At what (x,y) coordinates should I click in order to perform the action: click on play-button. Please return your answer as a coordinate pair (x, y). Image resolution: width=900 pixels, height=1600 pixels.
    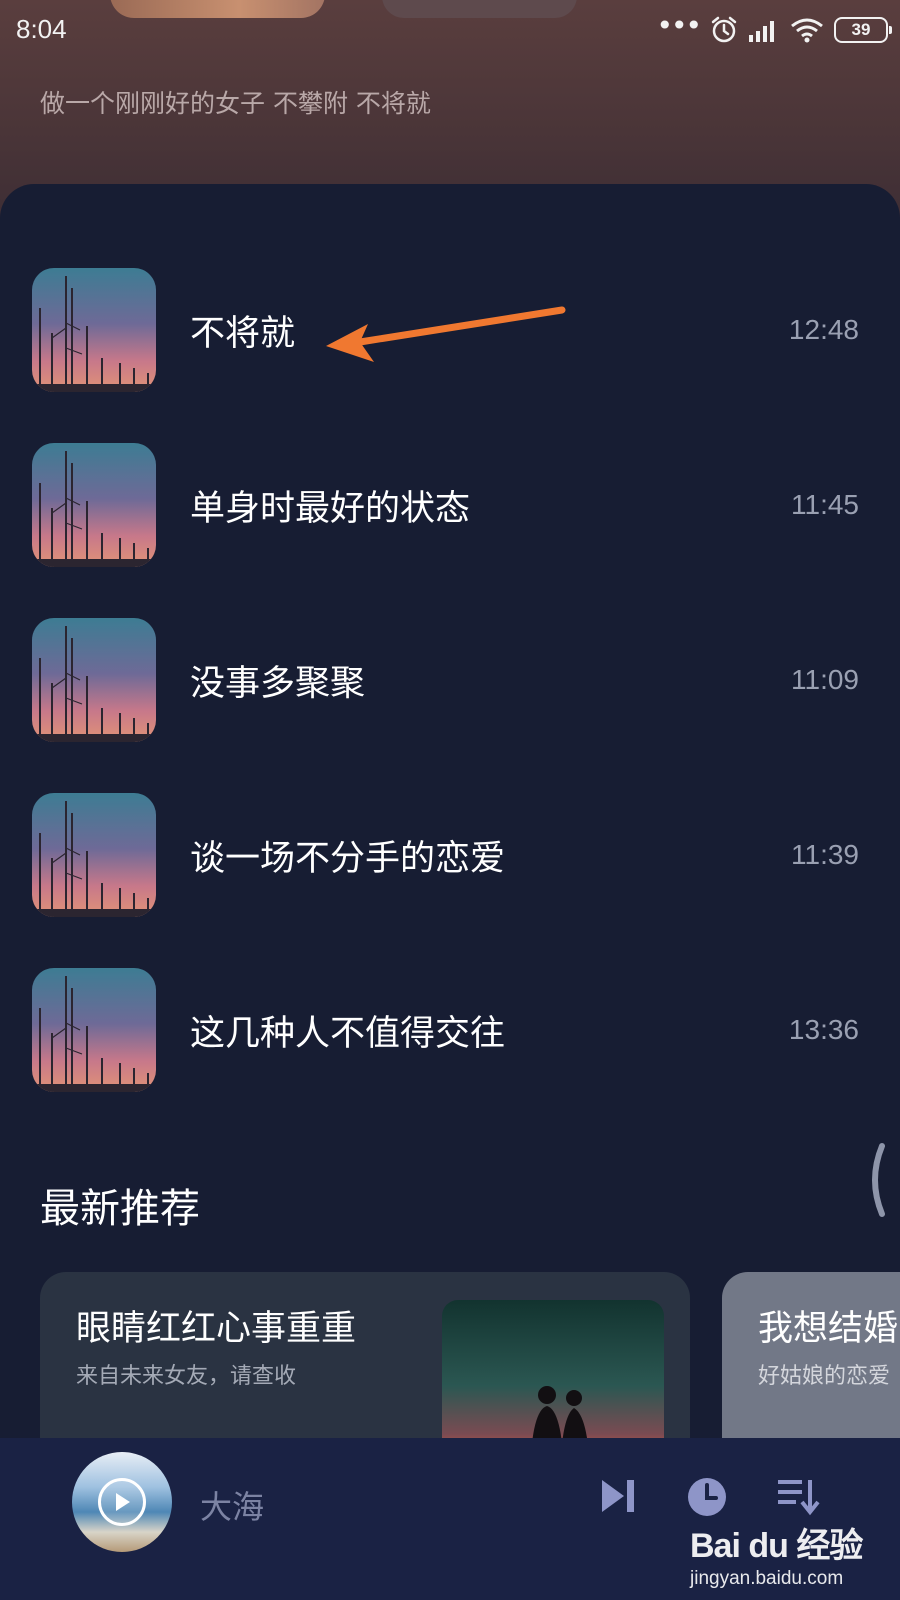
    Looking at the image, I should click on (122, 1502).